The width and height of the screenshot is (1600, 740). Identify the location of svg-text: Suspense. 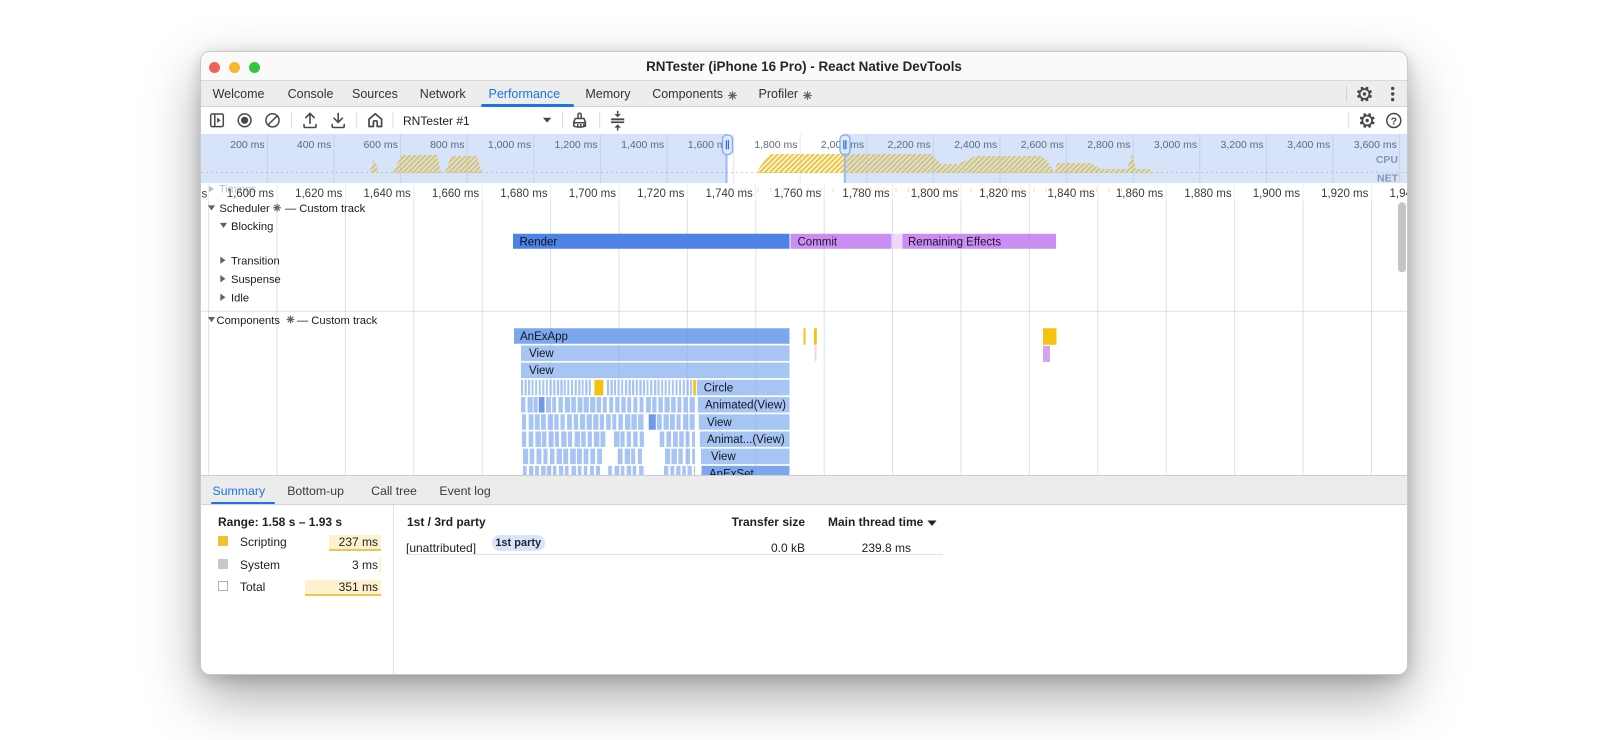
(256, 280).